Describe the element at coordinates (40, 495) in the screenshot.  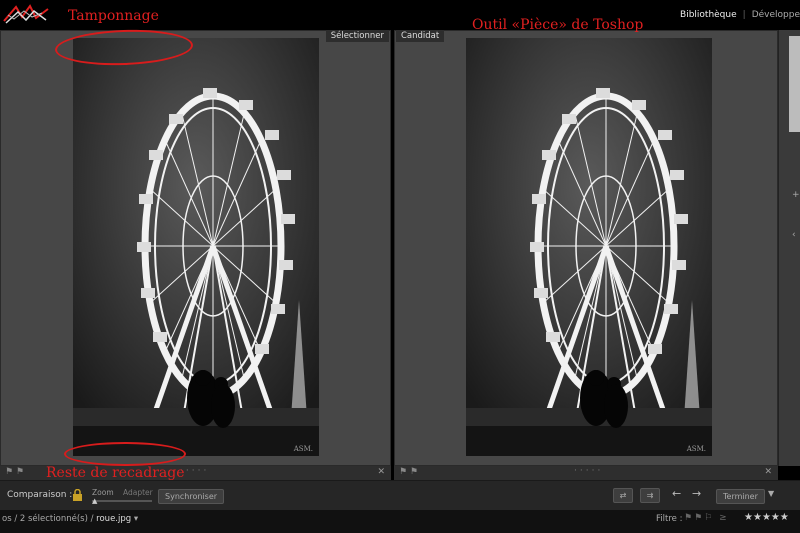
I see `comparison-label: Comparaison :` at that location.